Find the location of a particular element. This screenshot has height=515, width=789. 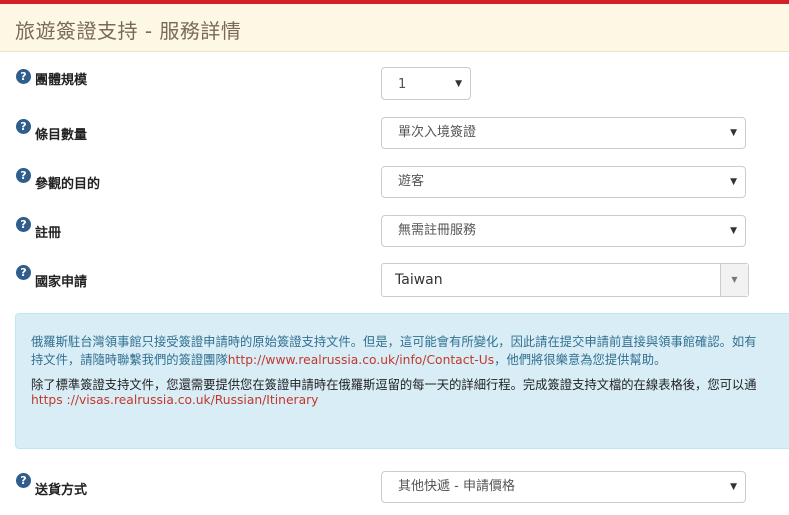

purpose-select: 遊客 ▼ is located at coordinates (563, 182).